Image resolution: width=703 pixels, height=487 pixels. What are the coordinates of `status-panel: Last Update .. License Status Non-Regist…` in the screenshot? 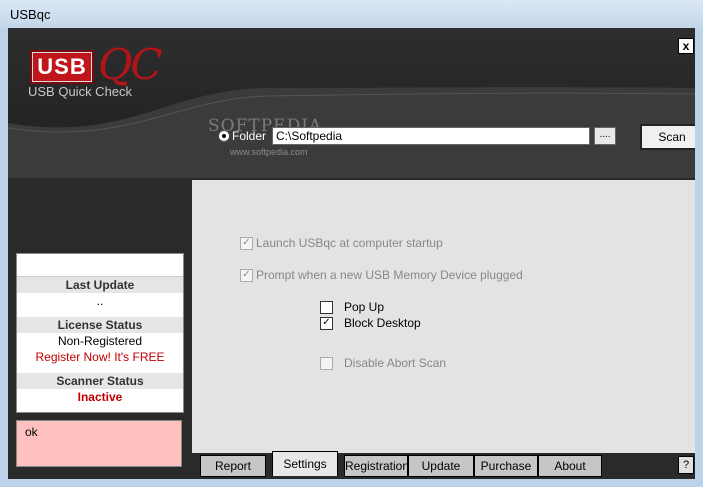 It's located at (100, 333).